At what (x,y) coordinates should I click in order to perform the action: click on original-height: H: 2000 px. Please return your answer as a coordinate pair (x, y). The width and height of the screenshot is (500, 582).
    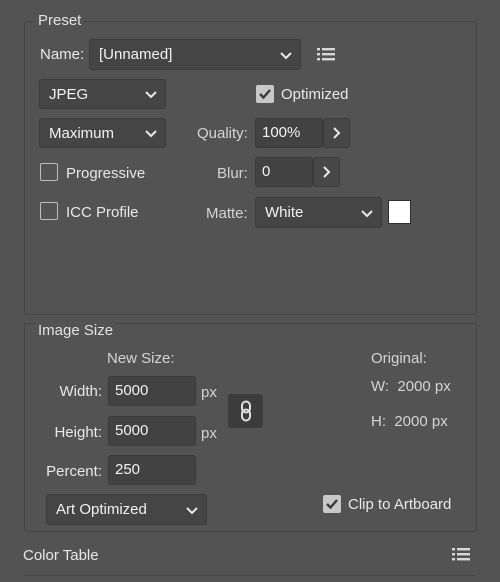
    Looking at the image, I should click on (409, 421).